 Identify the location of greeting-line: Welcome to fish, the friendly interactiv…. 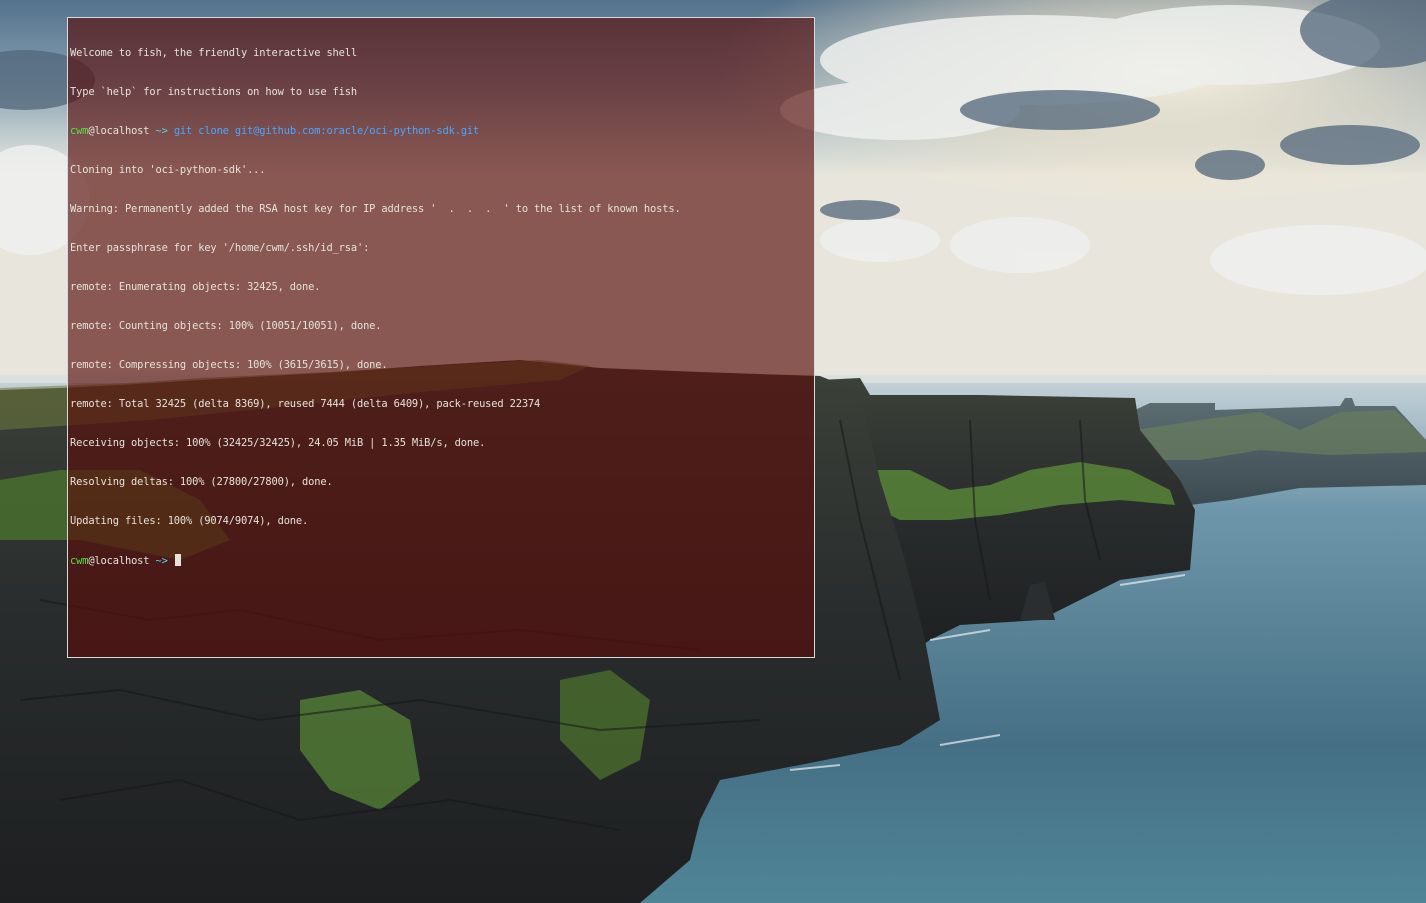
(213, 53).